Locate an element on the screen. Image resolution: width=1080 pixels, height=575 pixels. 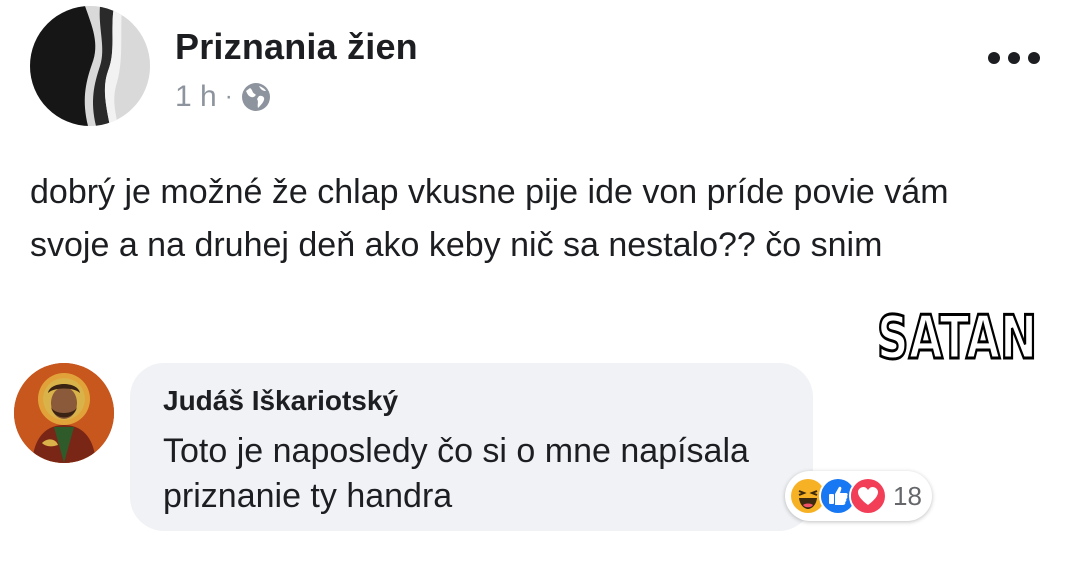
more-dots-icon is located at coordinates (994, 58).